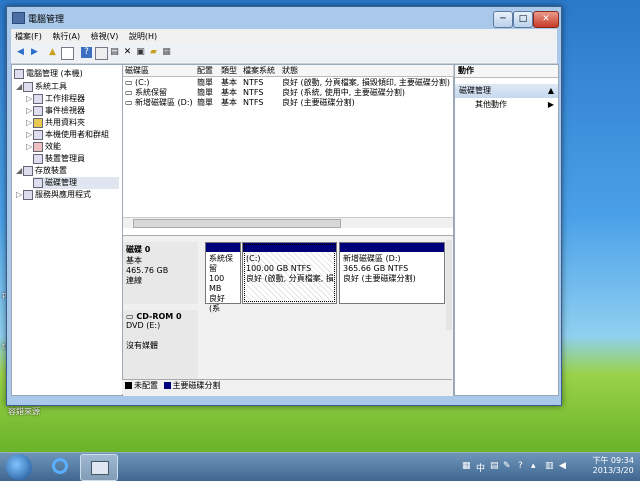 This screenshot has height=481, width=640. What do you see at coordinates (261, 71) in the screenshot?
I see `column-header-filesystem: 檔案系統` at bounding box center [261, 71].